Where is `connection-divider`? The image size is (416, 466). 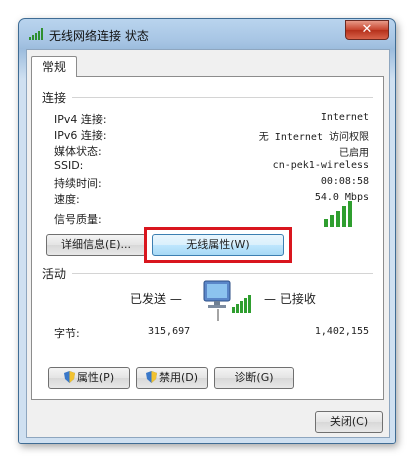 connection-divider is located at coordinates (222, 97).